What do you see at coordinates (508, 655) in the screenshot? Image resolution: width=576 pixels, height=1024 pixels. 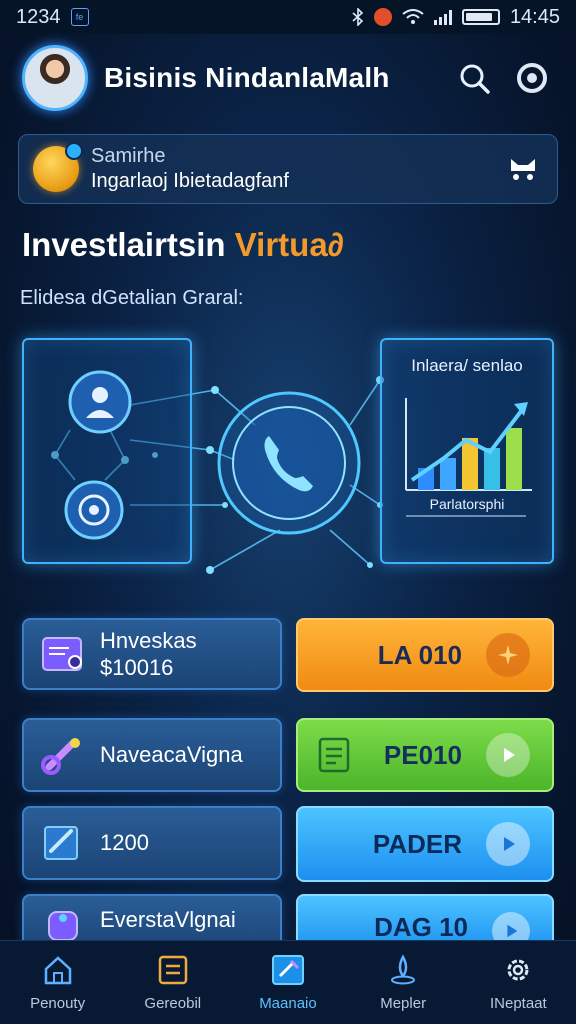 I see `star-icon` at bounding box center [508, 655].